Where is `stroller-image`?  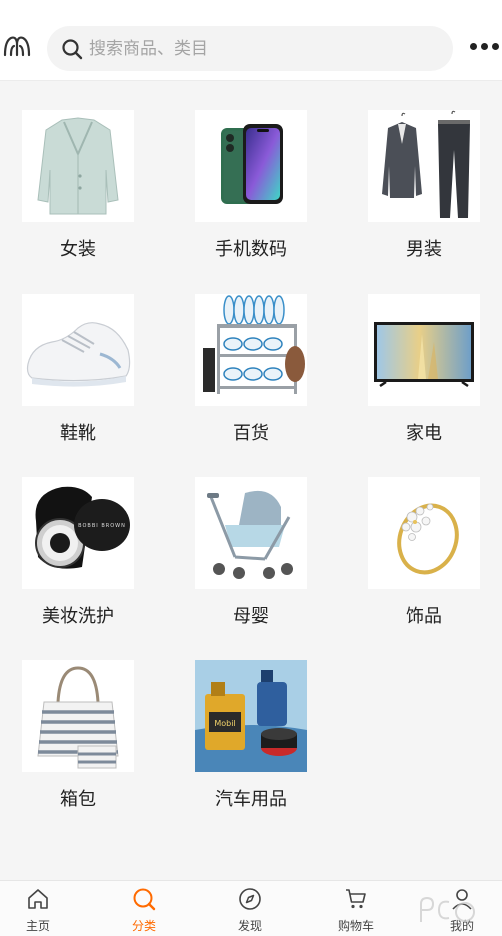
stroller-image is located at coordinates (251, 533).